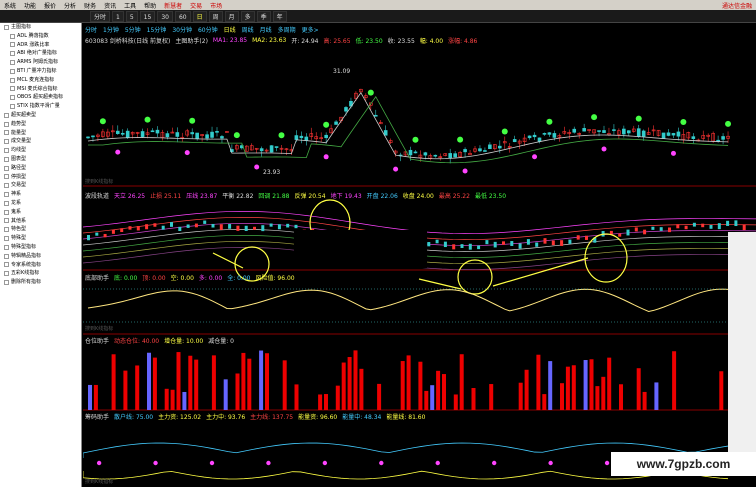 The width and height of the screenshot is (756, 487). Describe the element at coordinates (216, 5) in the screenshot. I see `menu-item: 市场` at that location.